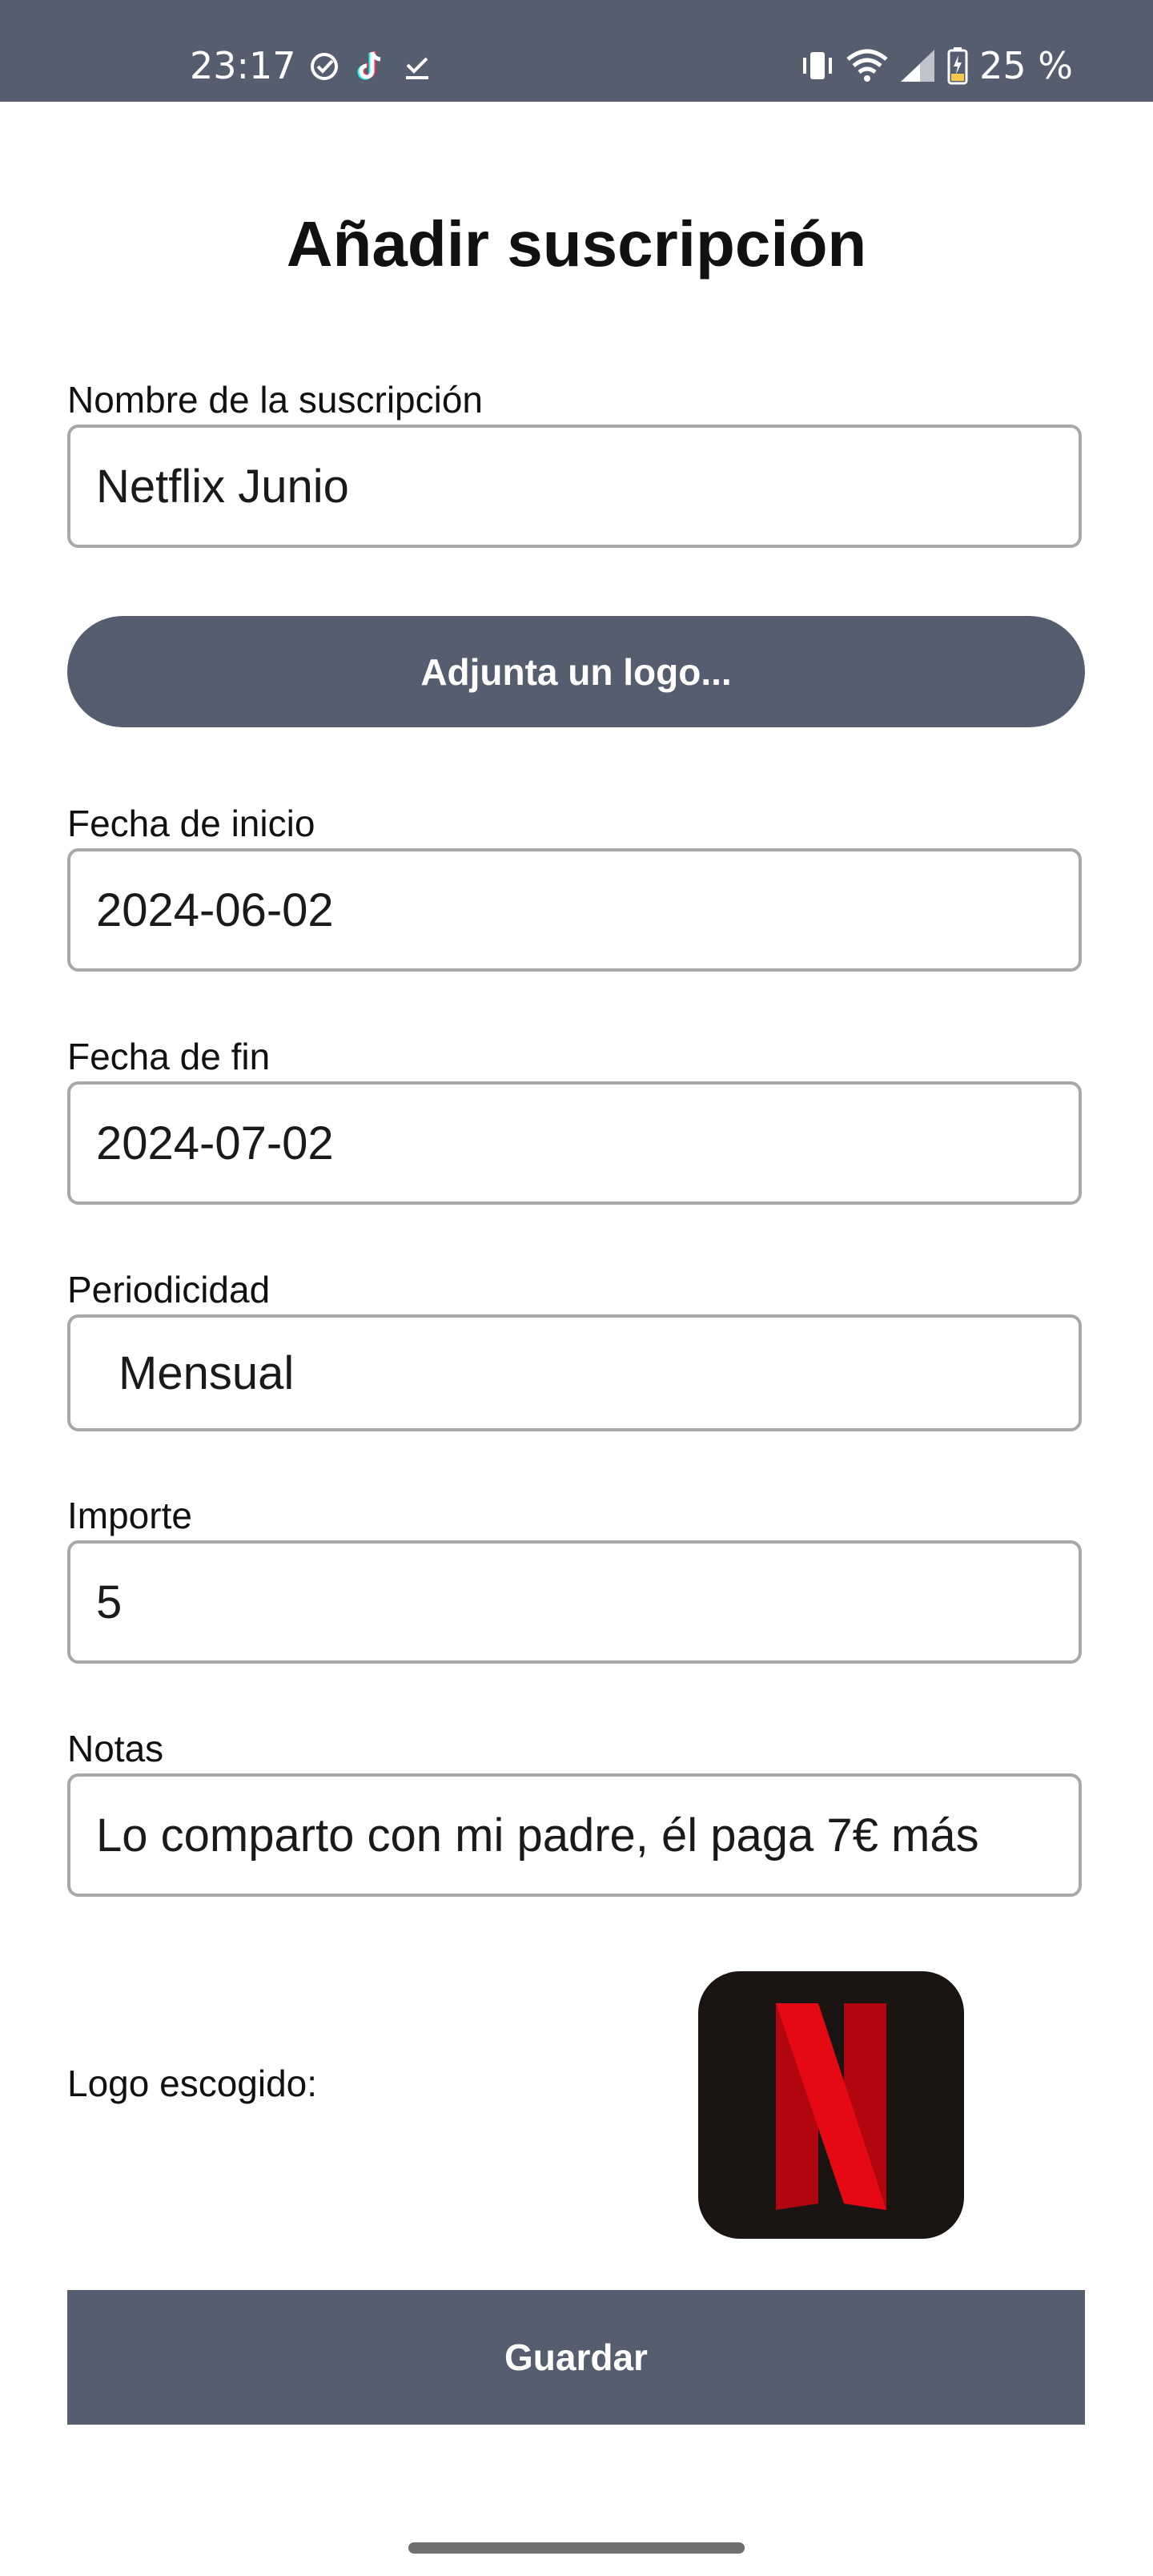 This screenshot has height=2576, width=1153. What do you see at coordinates (831, 2105) in the screenshot?
I see `netflix-logo-image` at bounding box center [831, 2105].